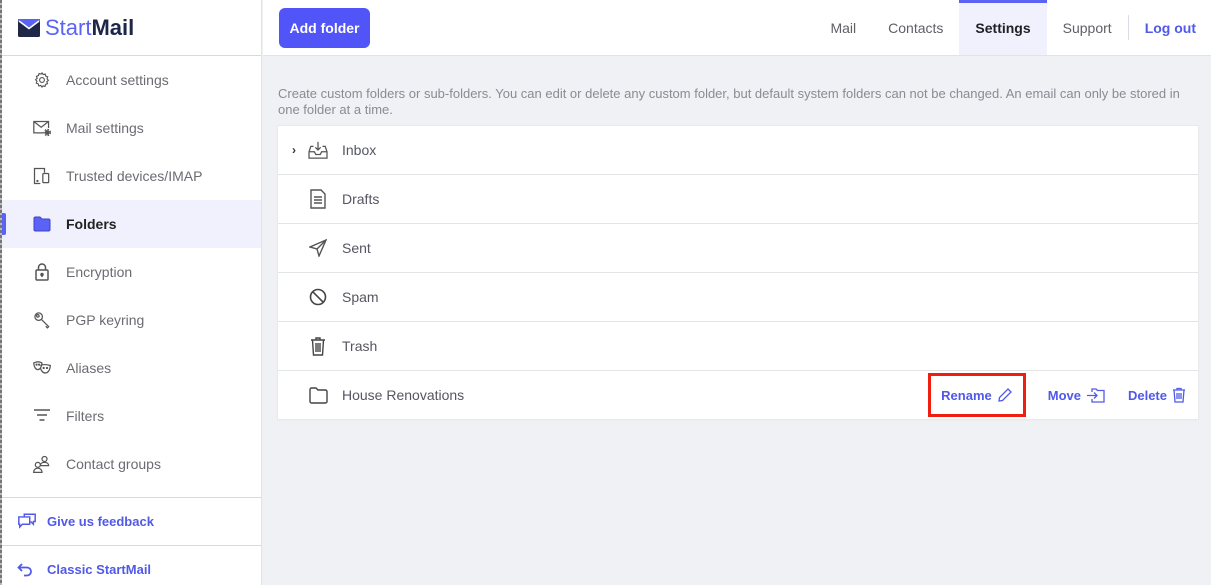  What do you see at coordinates (1170, 27) in the screenshot?
I see `logout-link: Log out` at bounding box center [1170, 27].